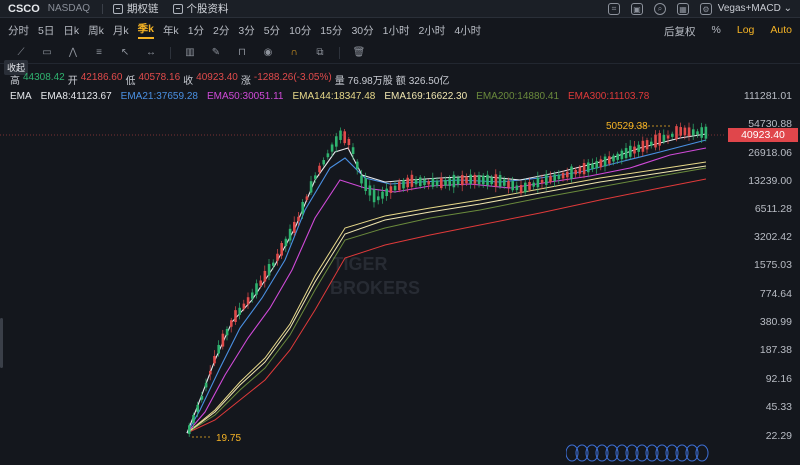 Image resolution: width=800 pixels, height=465 pixels. What do you see at coordinates (641, 453) in the screenshot?
I see `timeline-scroller` at bounding box center [641, 453].